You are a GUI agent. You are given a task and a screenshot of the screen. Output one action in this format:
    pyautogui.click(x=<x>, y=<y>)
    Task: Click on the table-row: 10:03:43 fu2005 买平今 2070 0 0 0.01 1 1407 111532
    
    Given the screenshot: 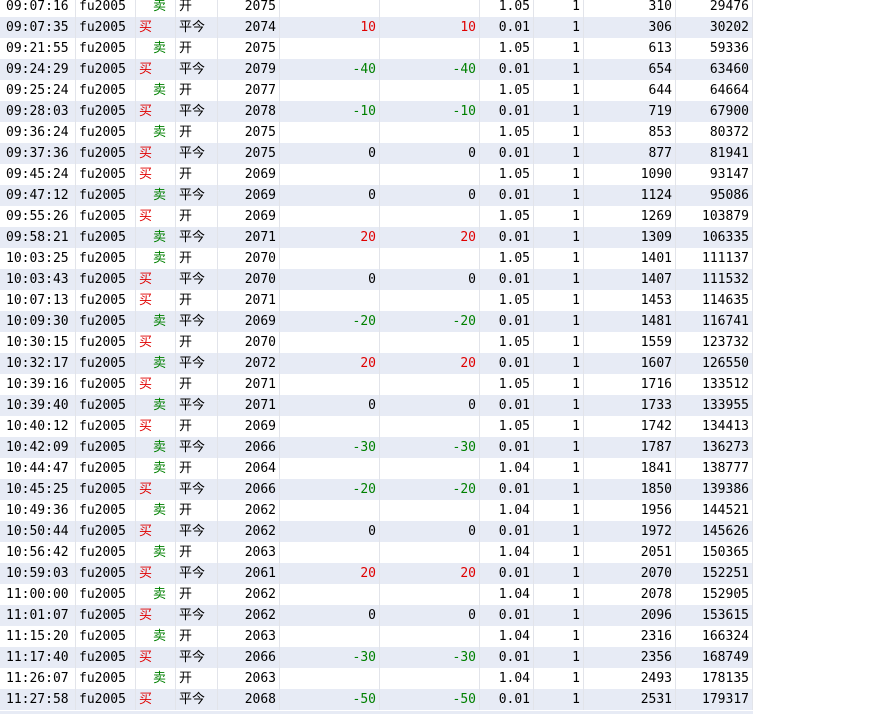 What is the action you would take?
    pyautogui.click(x=376, y=279)
    